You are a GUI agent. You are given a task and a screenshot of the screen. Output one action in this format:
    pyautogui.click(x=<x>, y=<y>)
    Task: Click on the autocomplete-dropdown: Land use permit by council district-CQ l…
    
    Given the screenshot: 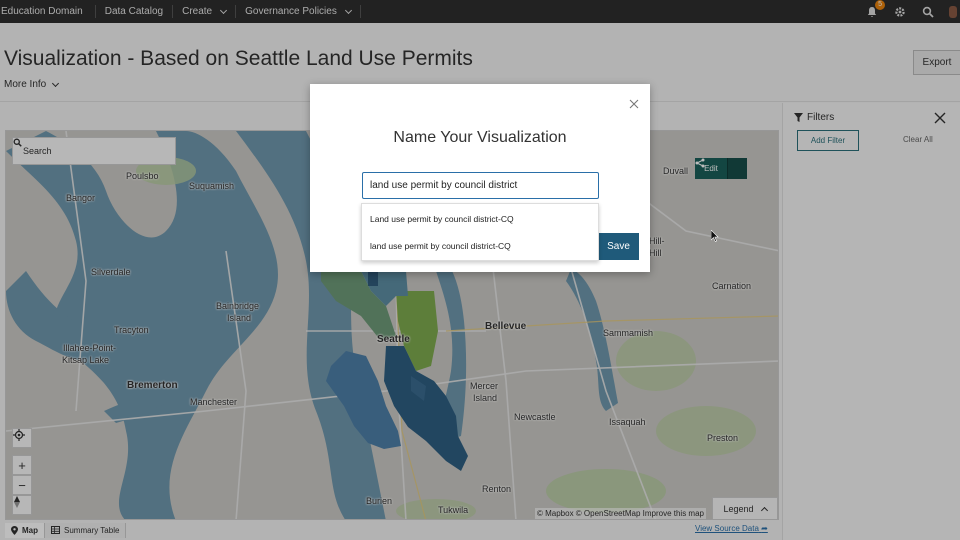 What is the action you would take?
    pyautogui.click(x=480, y=232)
    